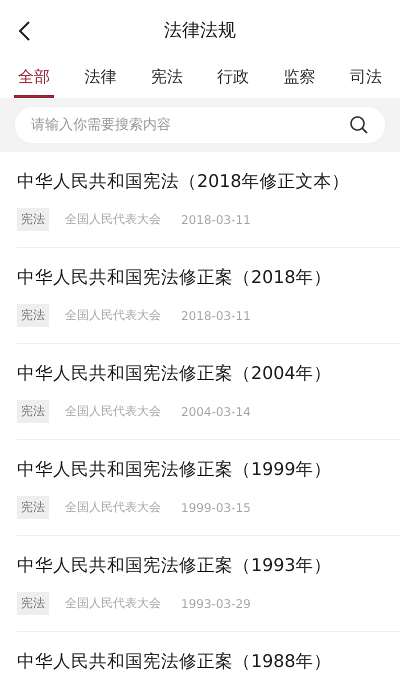 This screenshot has width=400, height=685. What do you see at coordinates (100, 79) in the screenshot?
I see `category-tab: 法律` at bounding box center [100, 79].